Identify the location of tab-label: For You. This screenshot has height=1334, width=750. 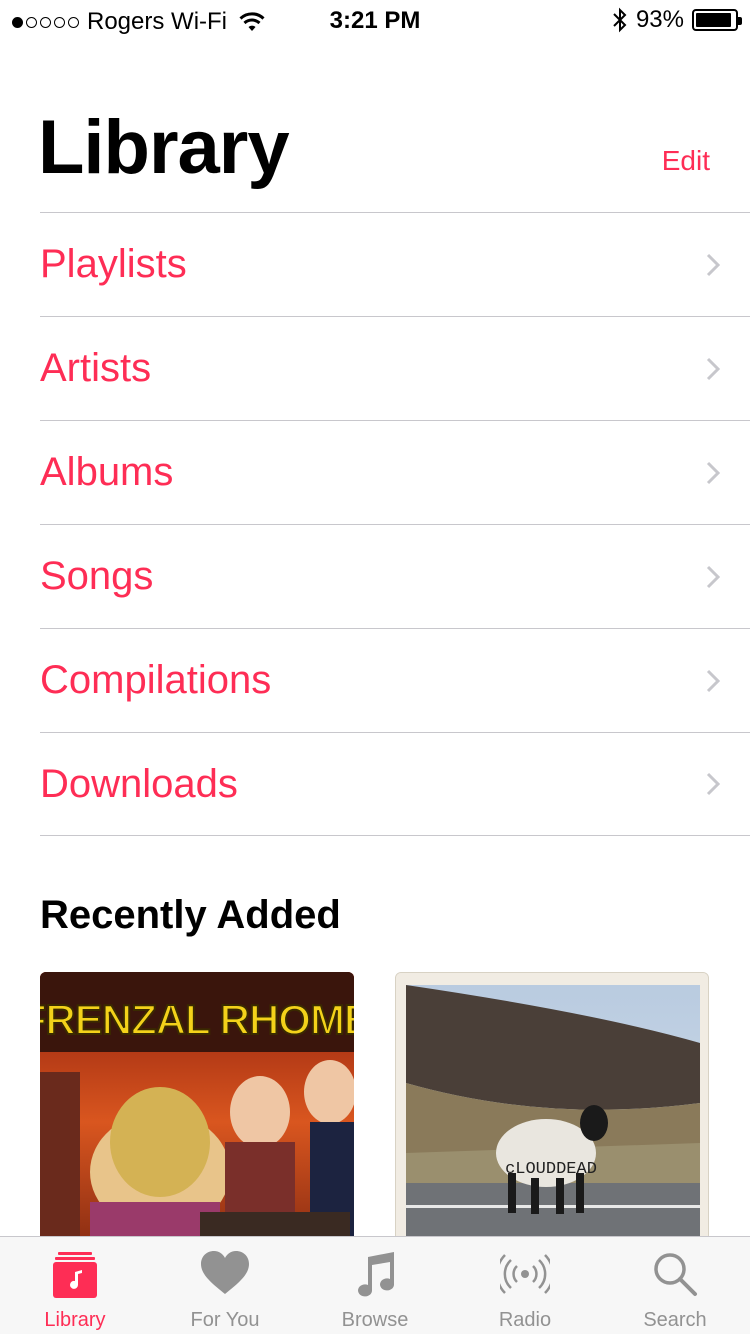
(225, 1320).